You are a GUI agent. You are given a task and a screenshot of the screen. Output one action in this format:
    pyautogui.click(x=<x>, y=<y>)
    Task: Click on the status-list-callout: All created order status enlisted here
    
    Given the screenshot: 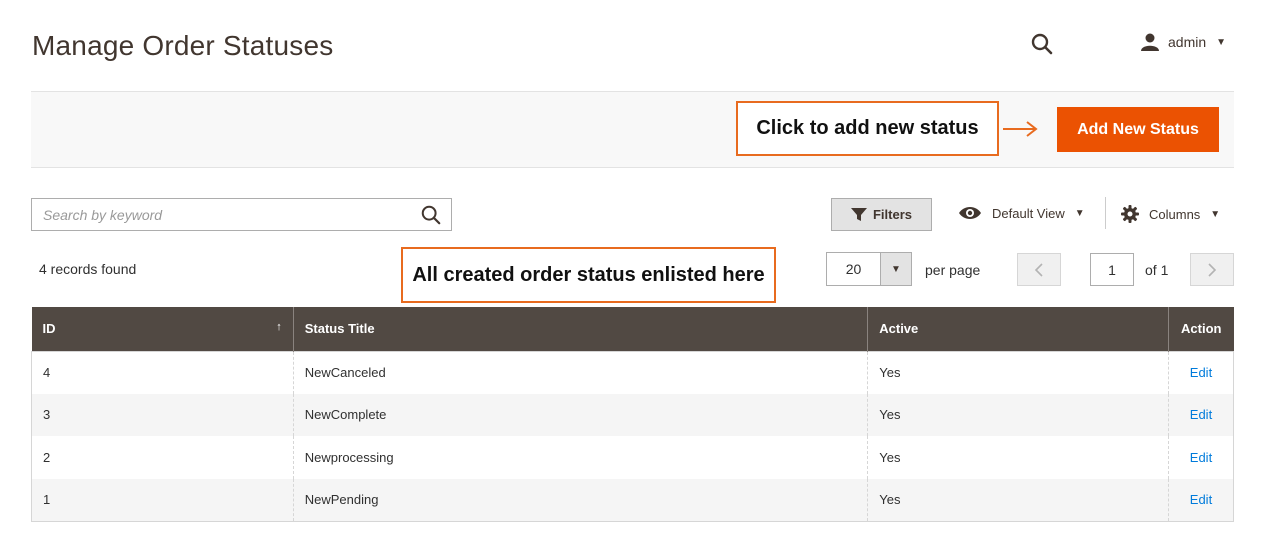 What is the action you would take?
    pyautogui.click(x=588, y=275)
    